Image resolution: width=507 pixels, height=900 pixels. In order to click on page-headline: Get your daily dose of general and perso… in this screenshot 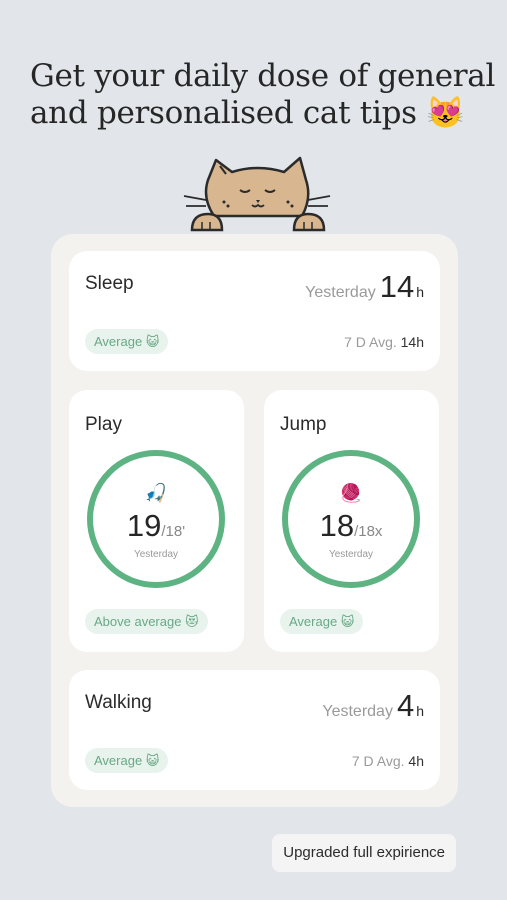, I will do `click(263, 95)`.